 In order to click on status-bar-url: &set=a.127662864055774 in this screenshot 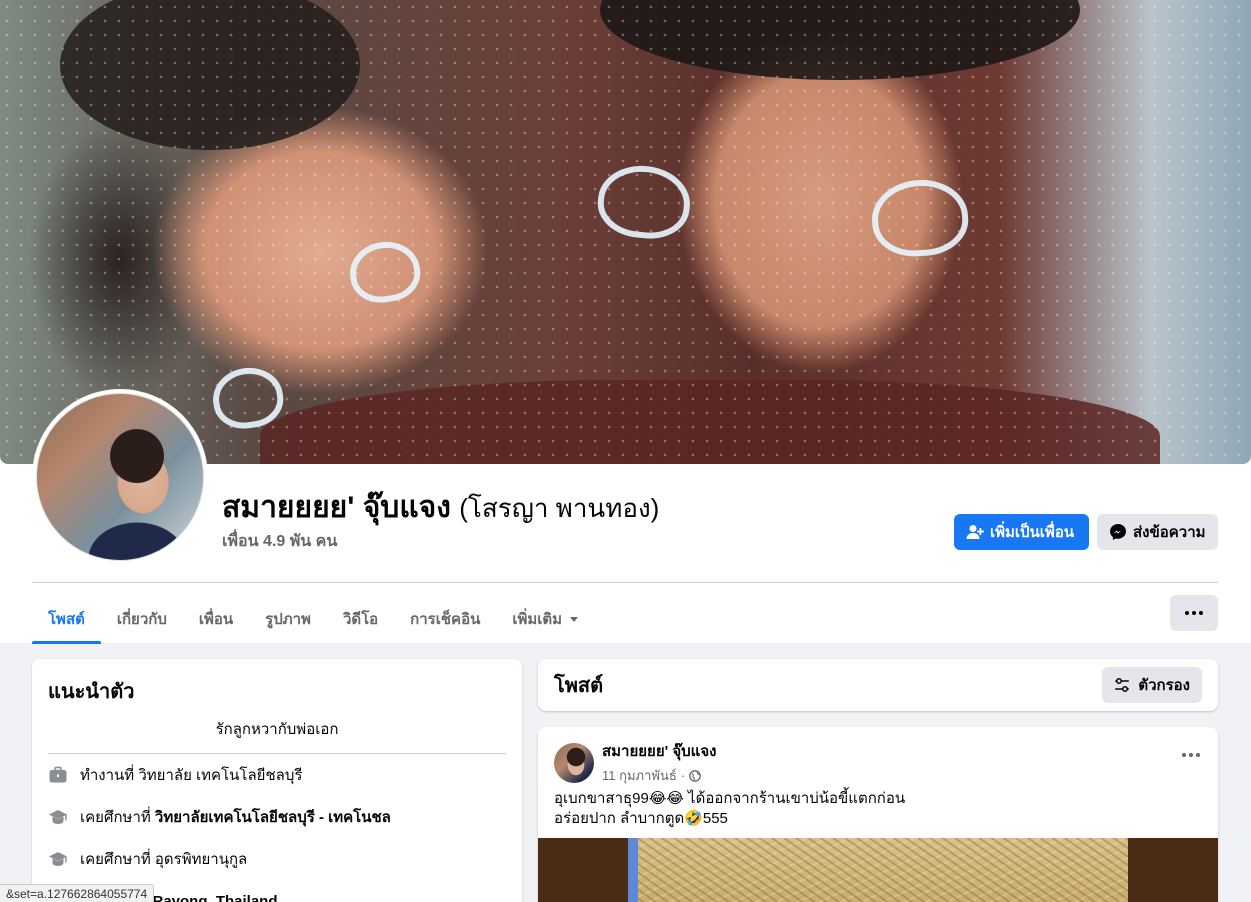, I will do `click(77, 893)`.